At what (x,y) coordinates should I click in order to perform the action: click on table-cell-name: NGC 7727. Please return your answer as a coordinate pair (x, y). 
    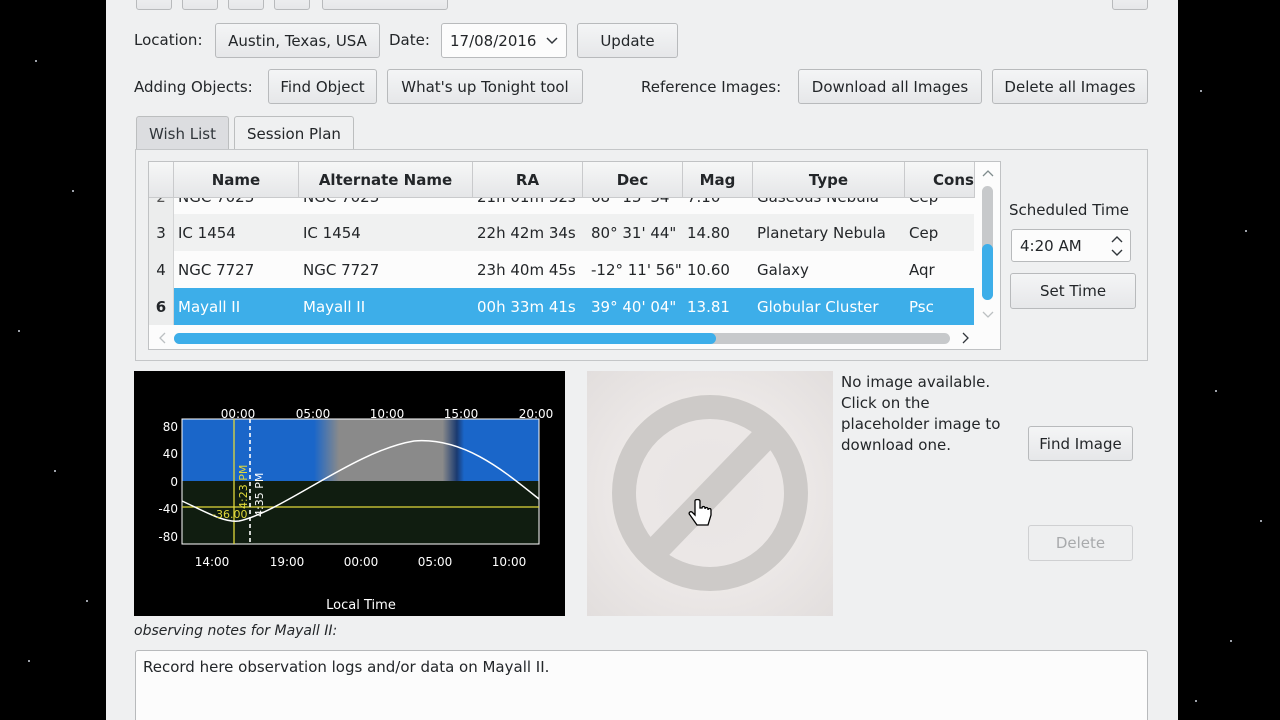
    Looking at the image, I should click on (216, 269).